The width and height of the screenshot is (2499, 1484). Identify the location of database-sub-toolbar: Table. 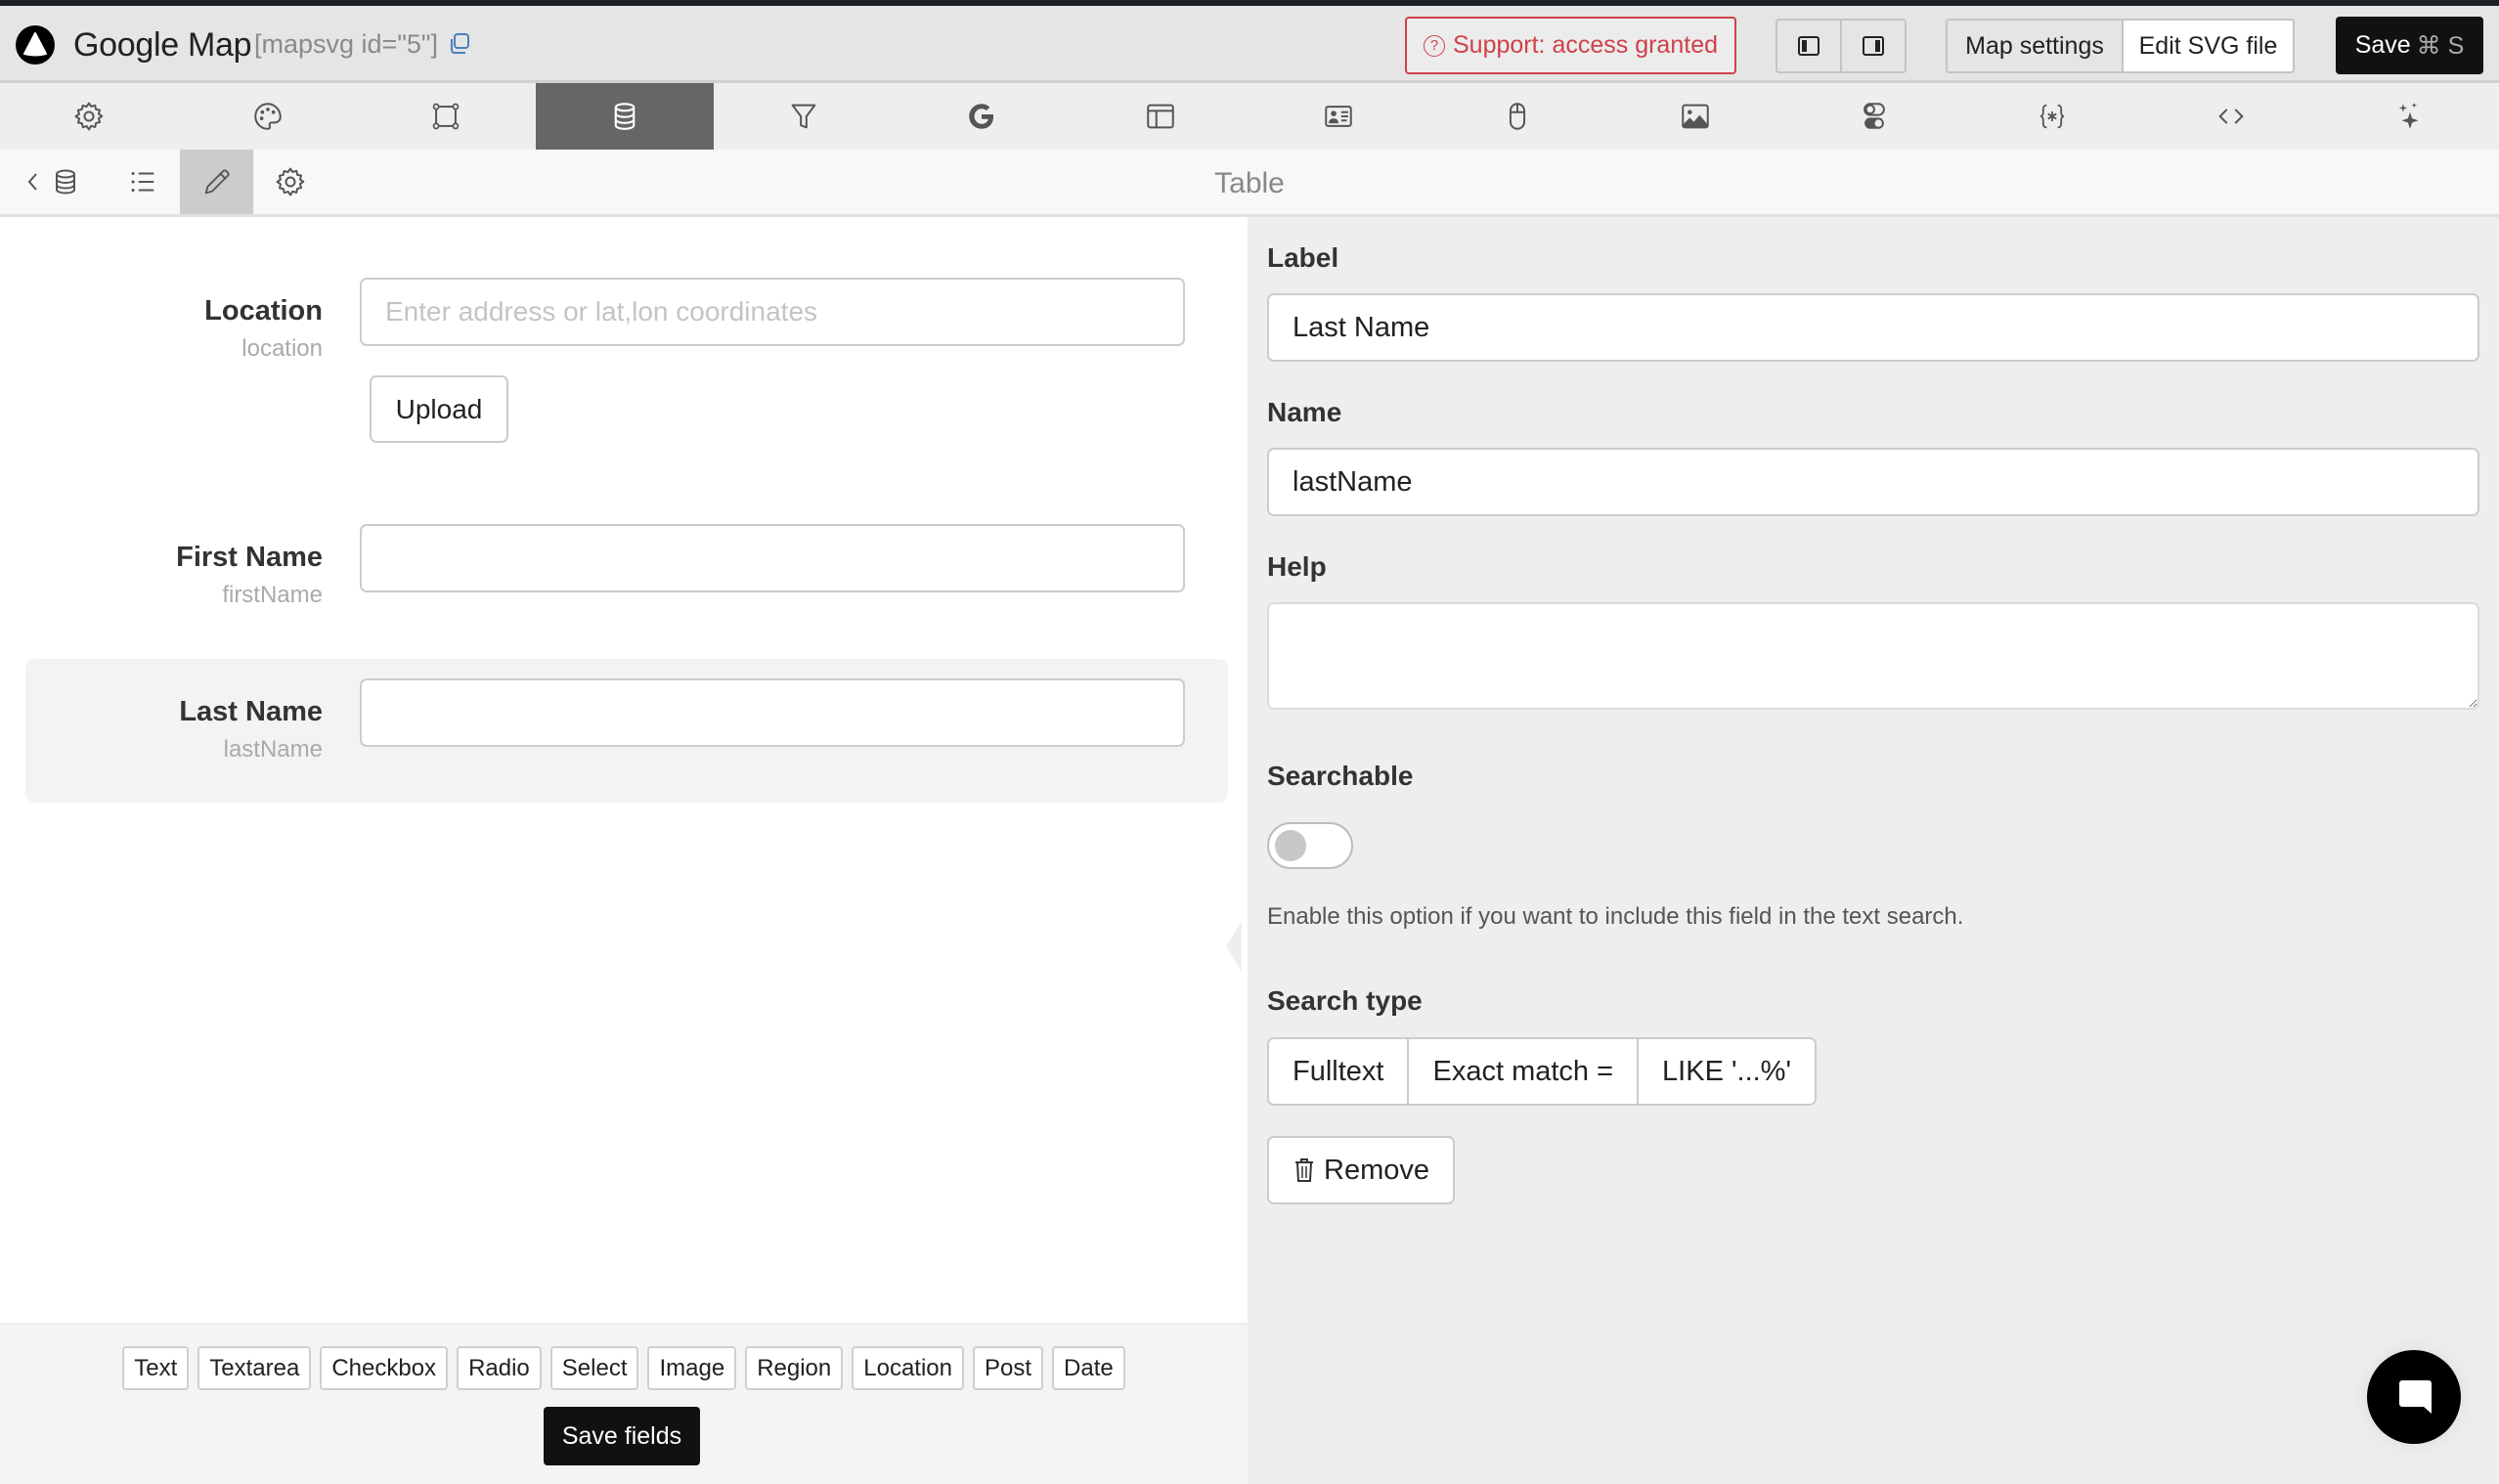
(1249, 183).